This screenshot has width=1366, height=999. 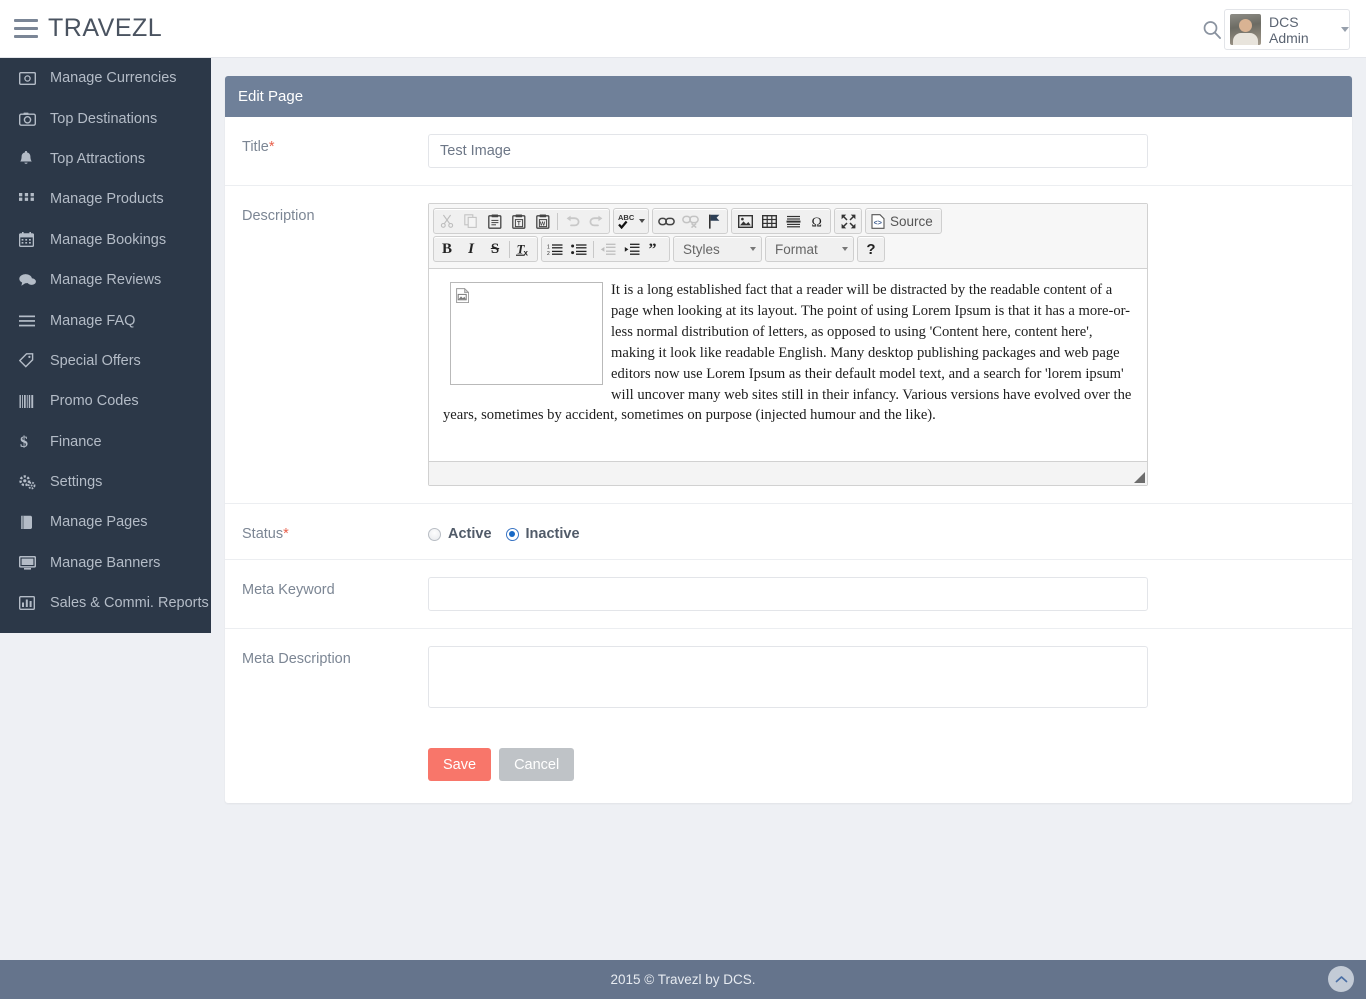 I want to click on table-icon, so click(x=769, y=221).